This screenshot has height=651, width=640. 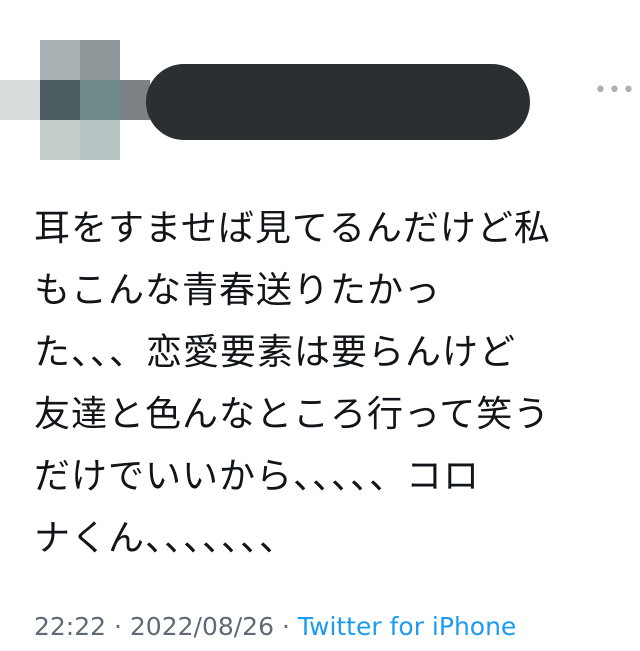 What do you see at coordinates (275, 352) in the screenshot?
I see `tweet-text-line: た、、、恋愛要素は要らんけど` at bounding box center [275, 352].